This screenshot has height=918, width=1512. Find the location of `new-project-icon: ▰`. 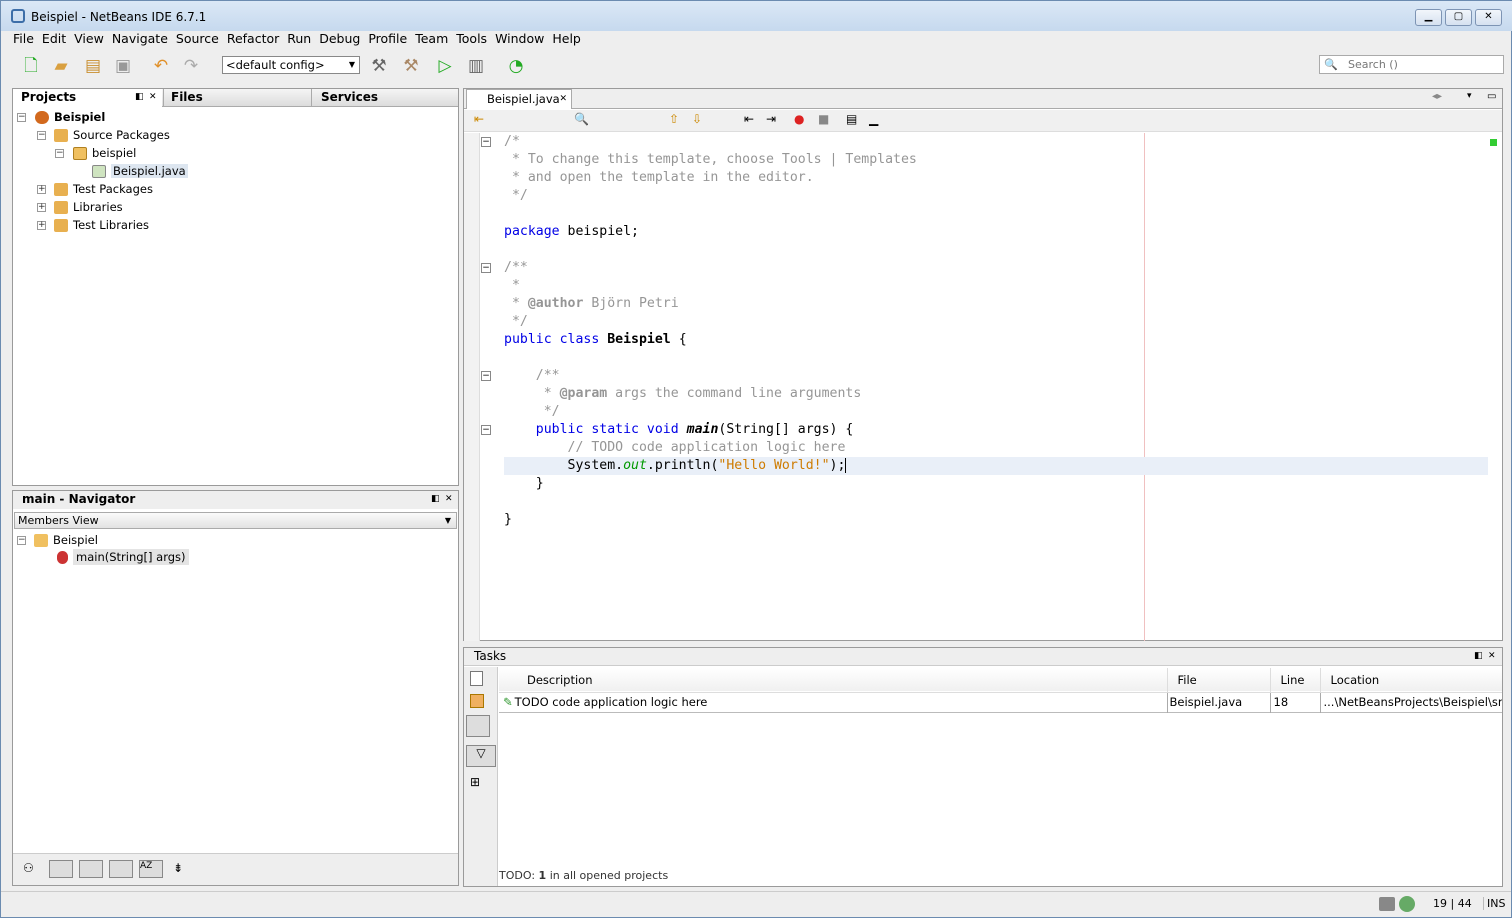

new-project-icon: ▰ is located at coordinates (61, 66).